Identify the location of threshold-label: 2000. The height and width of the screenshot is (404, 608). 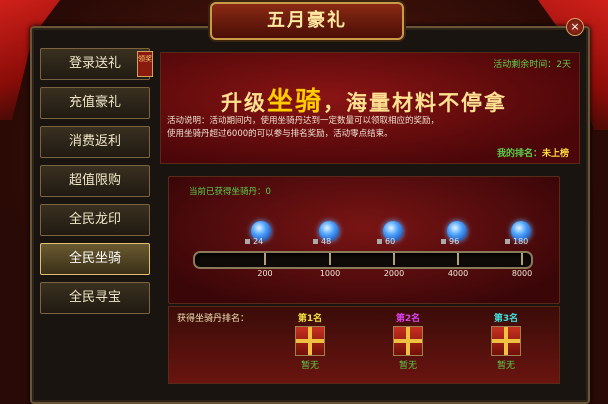
(394, 273).